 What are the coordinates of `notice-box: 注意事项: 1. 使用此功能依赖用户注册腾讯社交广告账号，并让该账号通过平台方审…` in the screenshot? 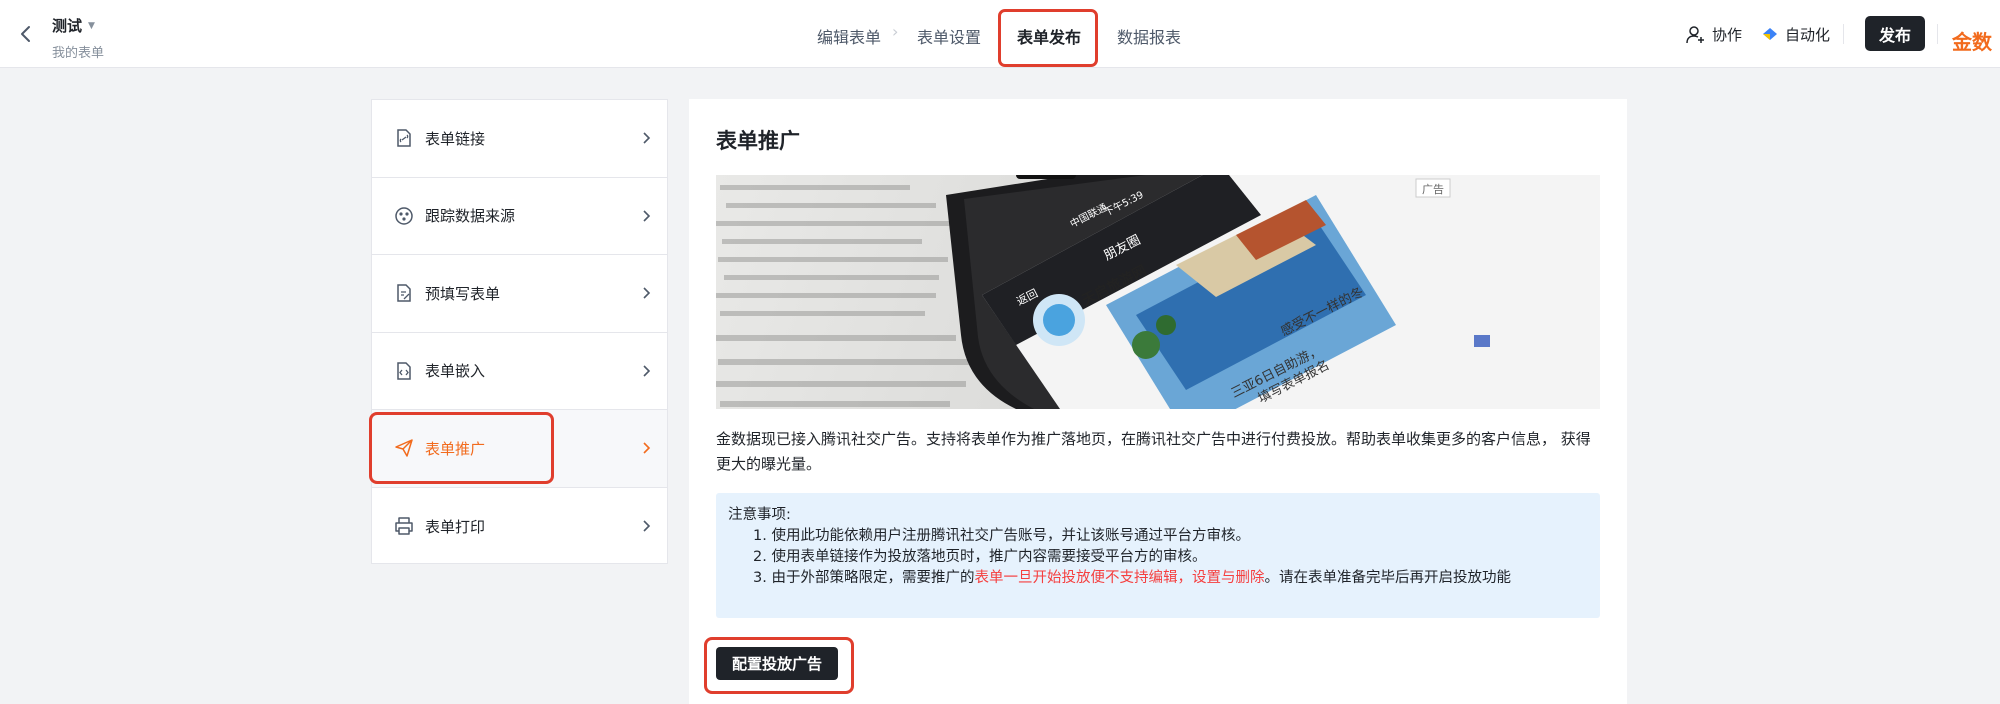 It's located at (1158, 555).